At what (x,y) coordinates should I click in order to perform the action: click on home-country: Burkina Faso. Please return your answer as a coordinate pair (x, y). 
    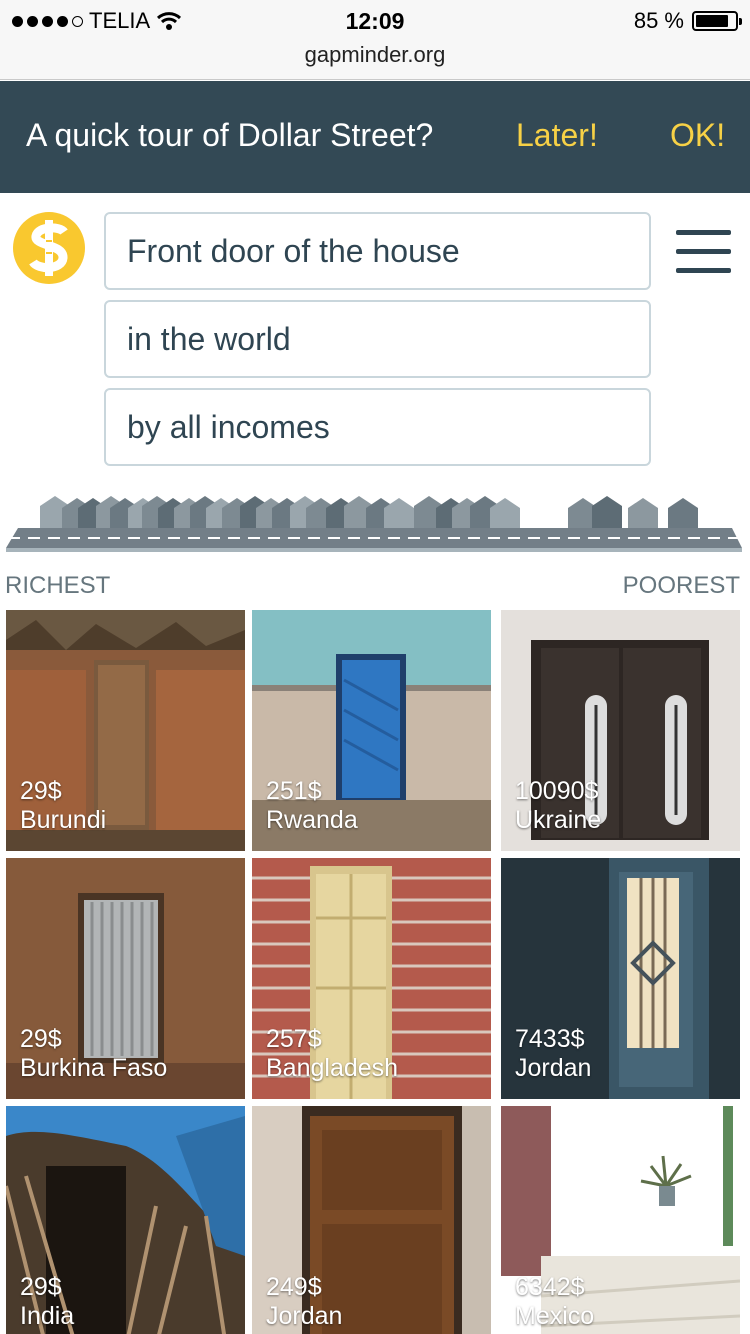
    Looking at the image, I should click on (94, 1068).